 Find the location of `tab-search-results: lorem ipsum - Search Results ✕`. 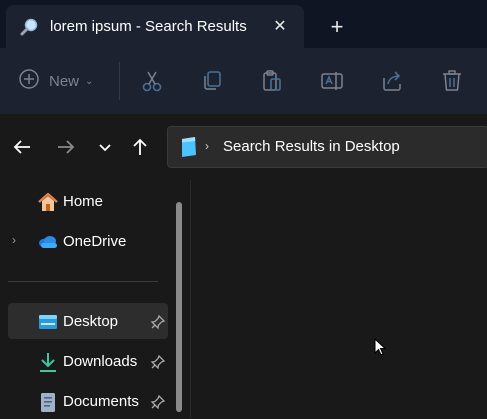

tab-search-results: lorem ipsum - Search Results ✕ is located at coordinates (155, 26).